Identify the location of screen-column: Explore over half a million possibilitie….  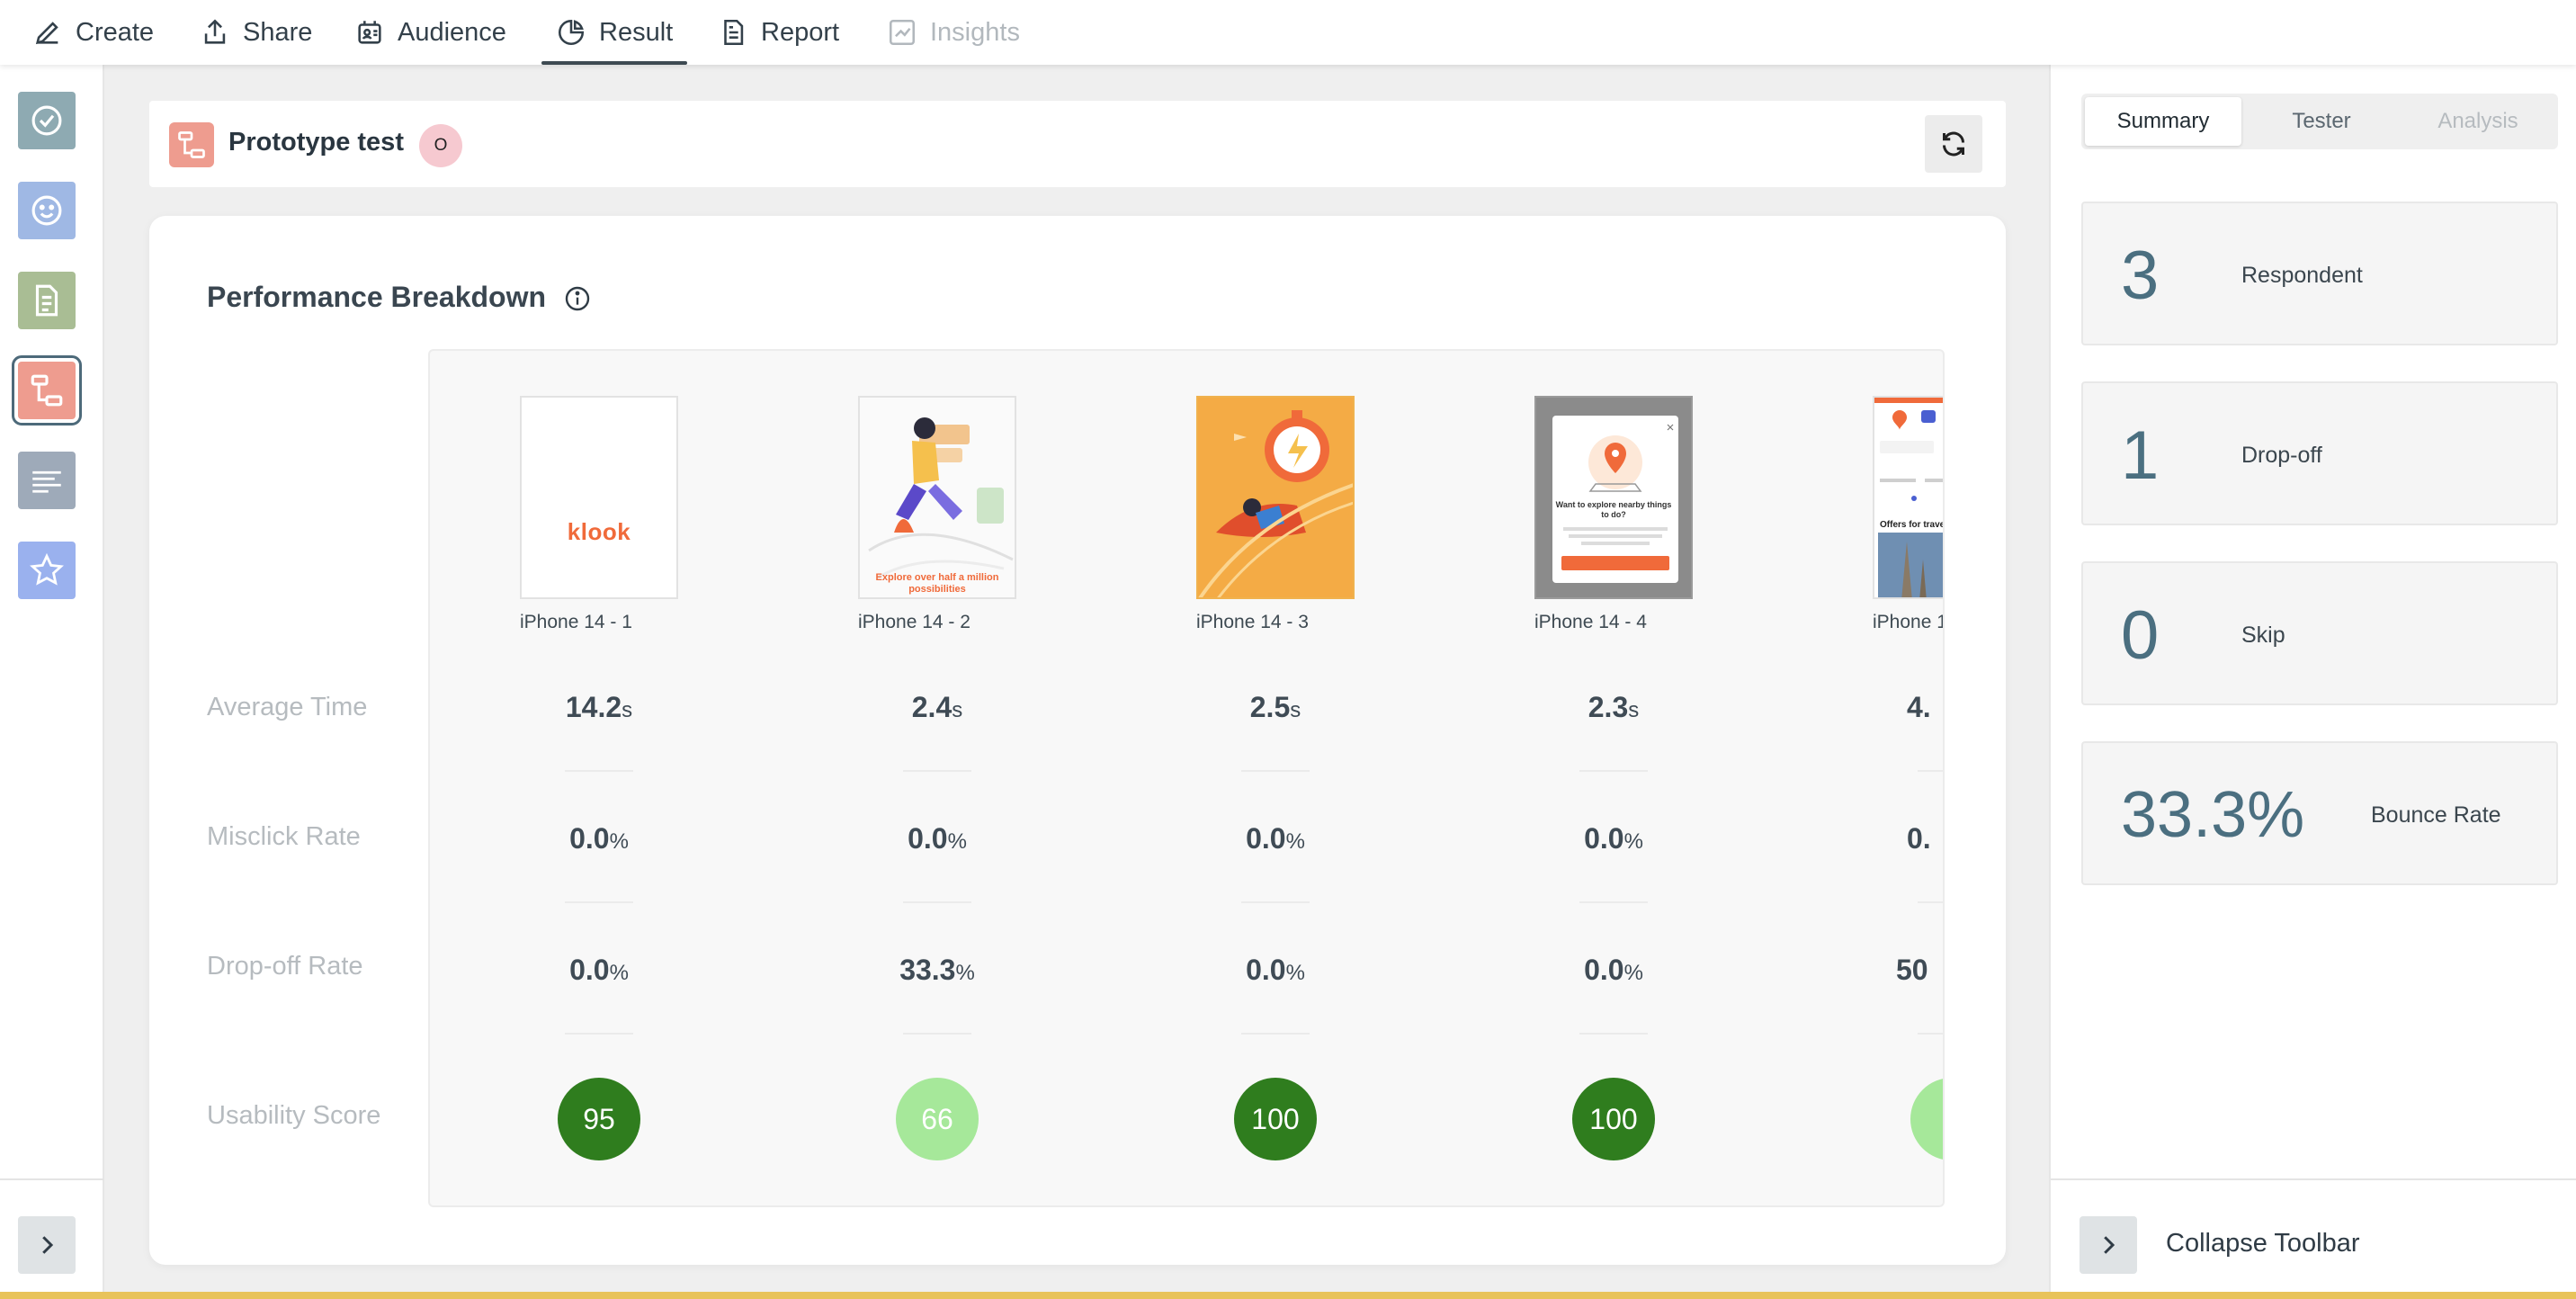
(892, 778).